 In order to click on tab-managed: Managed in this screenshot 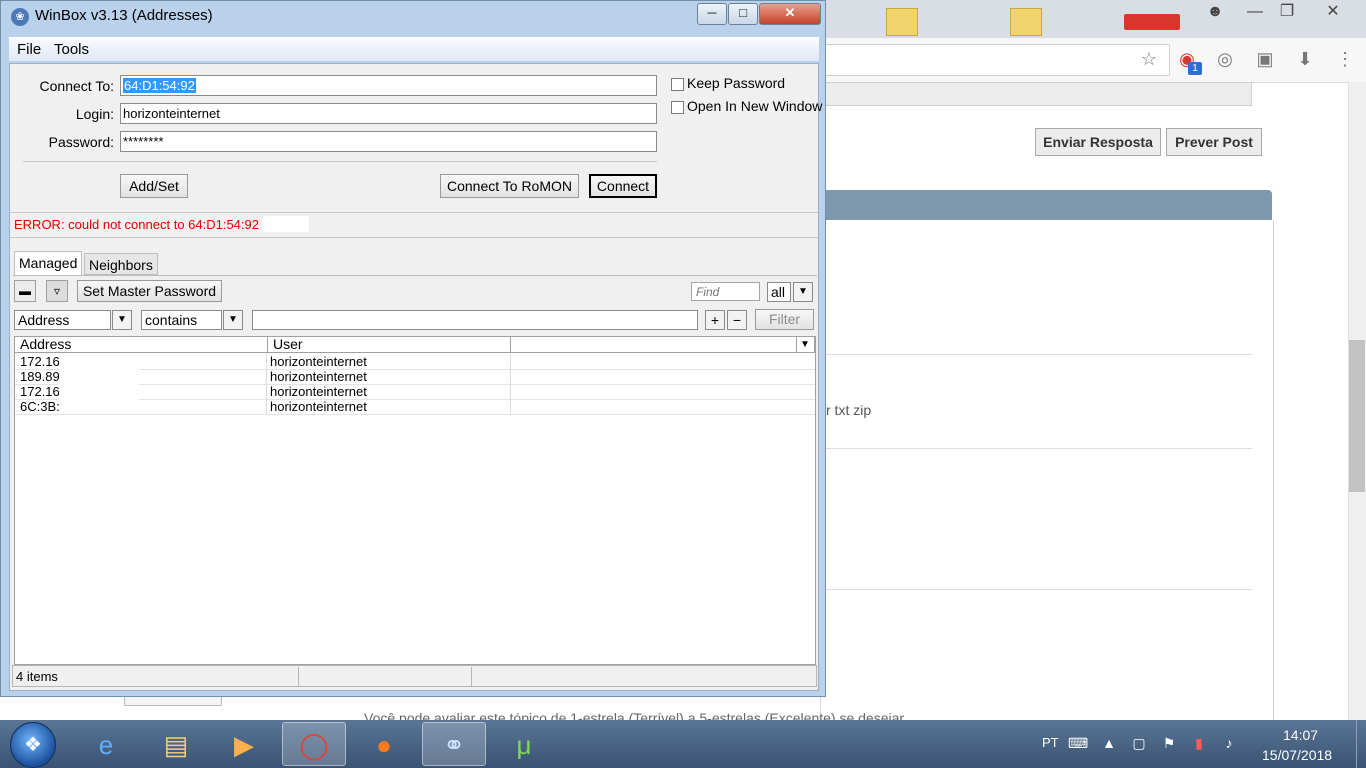, I will do `click(48, 263)`.